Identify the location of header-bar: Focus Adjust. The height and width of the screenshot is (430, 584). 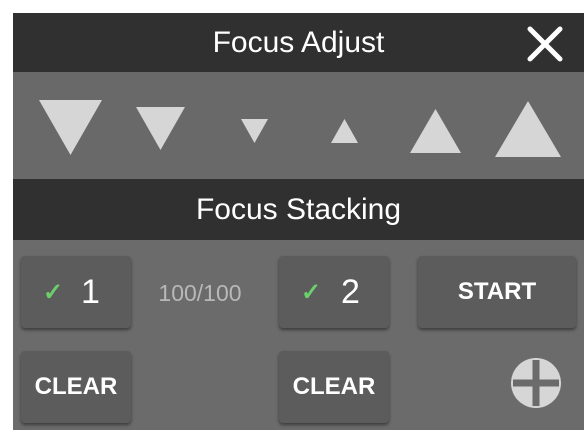
(298, 42).